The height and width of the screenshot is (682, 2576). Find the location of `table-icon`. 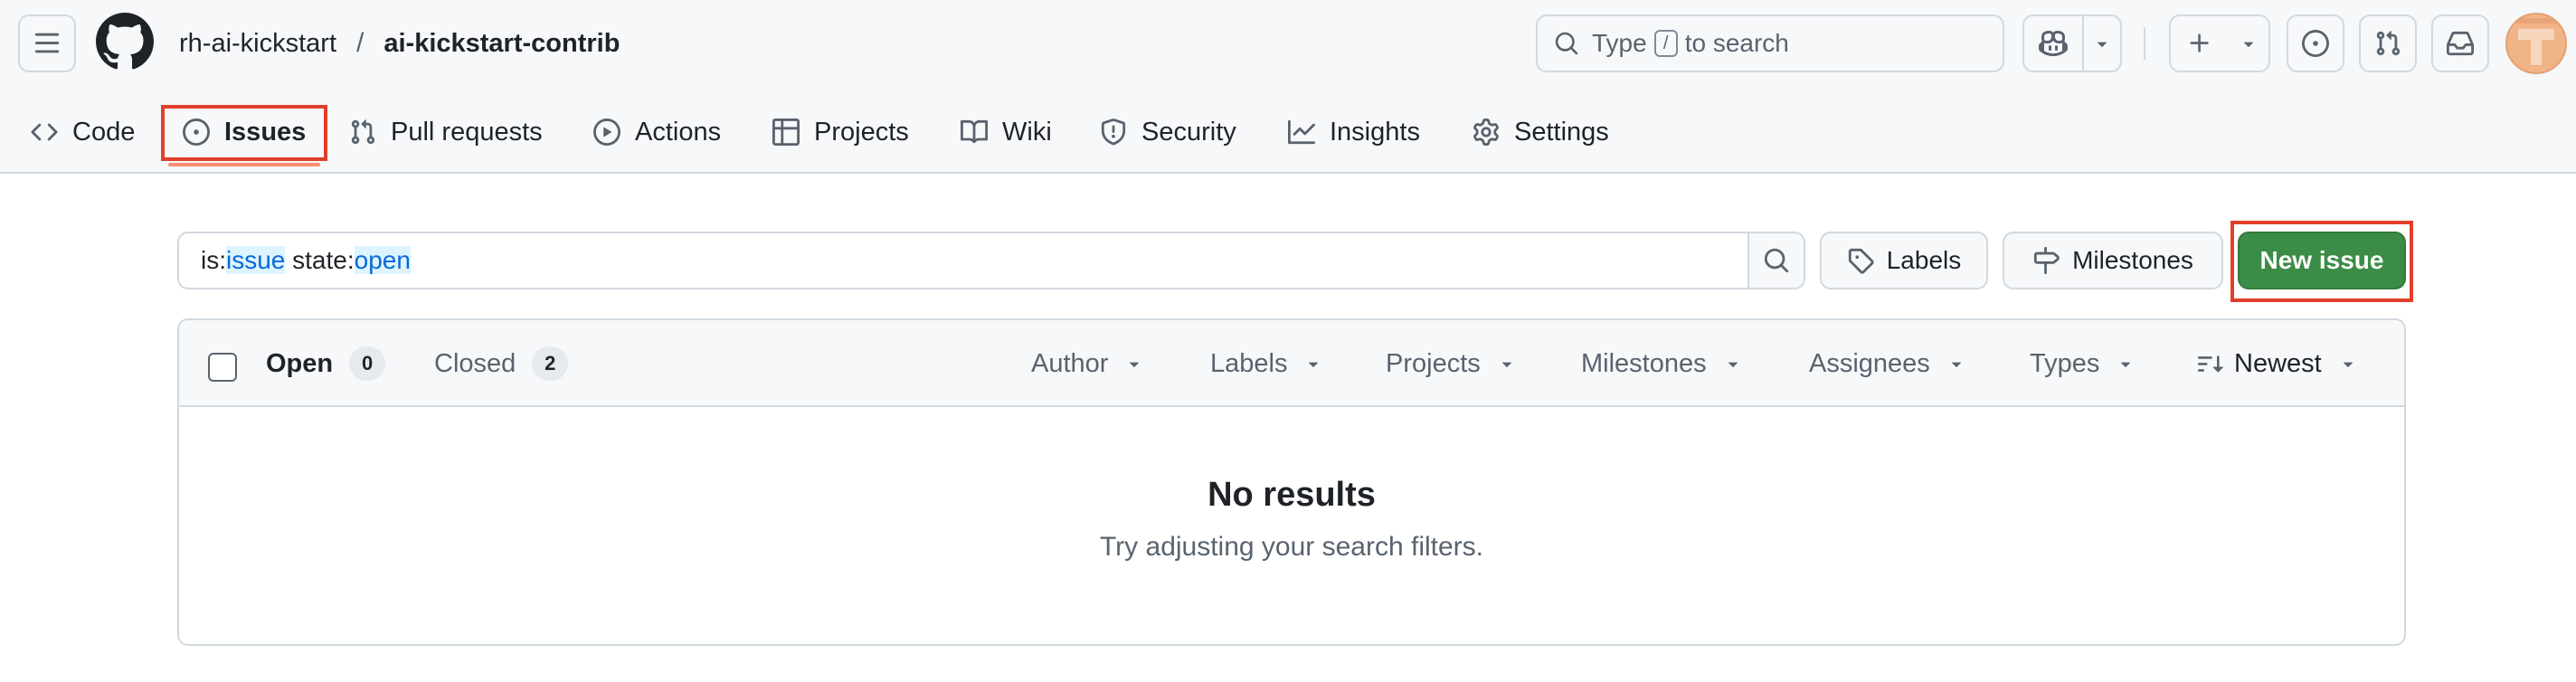

table-icon is located at coordinates (786, 132).